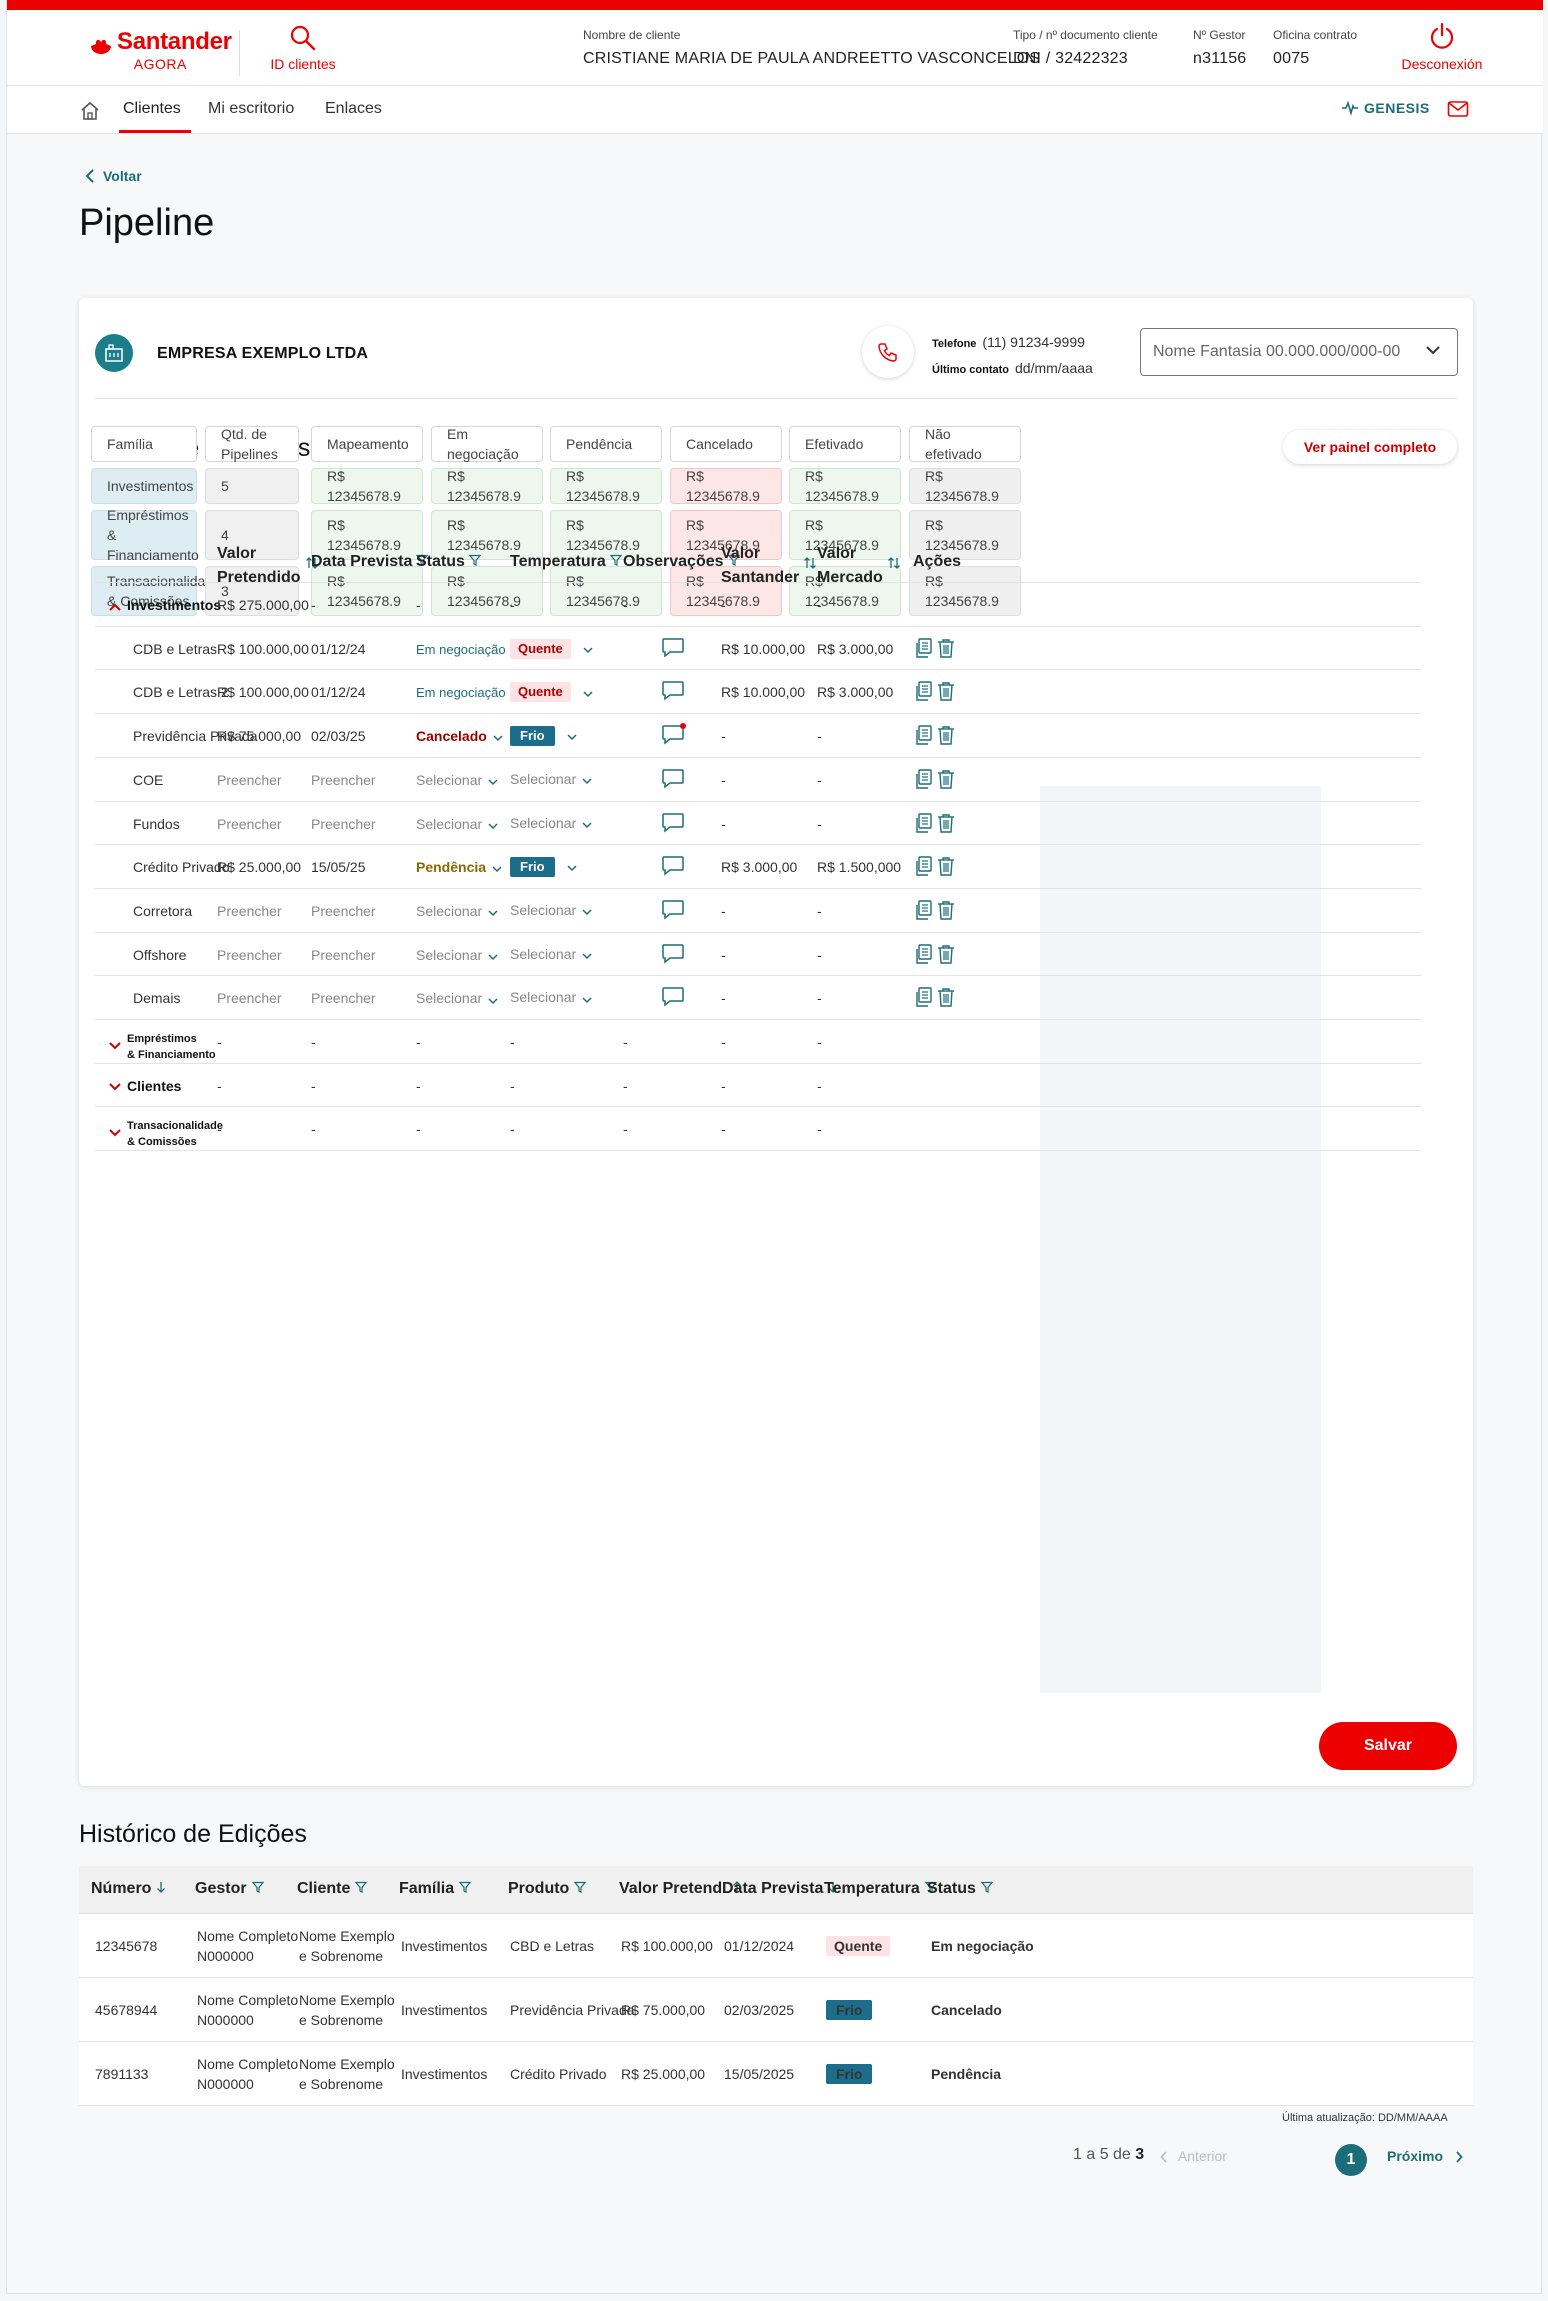  What do you see at coordinates (1351, 2160) in the screenshot?
I see `pager-current-page: 1` at bounding box center [1351, 2160].